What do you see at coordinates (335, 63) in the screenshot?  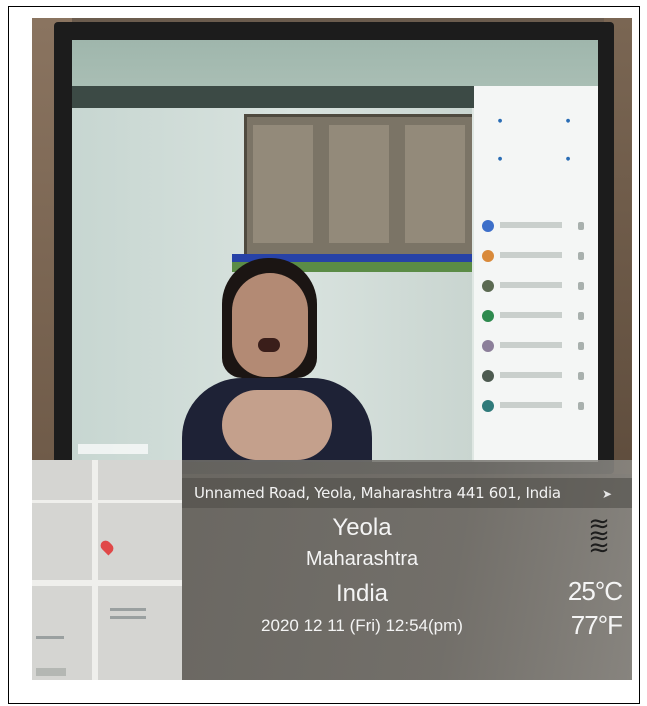 I see `browser-bar` at bounding box center [335, 63].